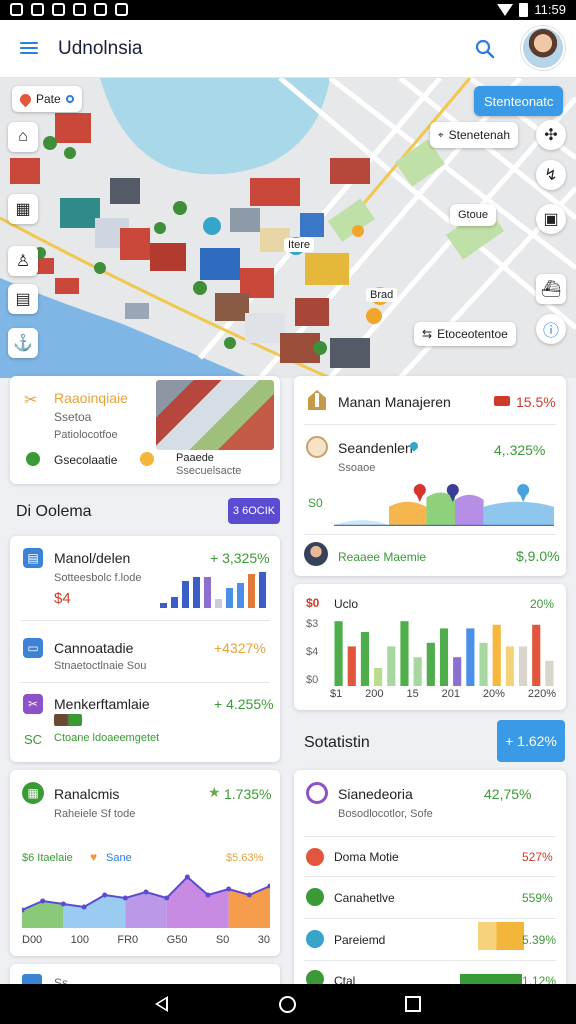  I want to click on directions-map-button: ↯, so click(551, 175).